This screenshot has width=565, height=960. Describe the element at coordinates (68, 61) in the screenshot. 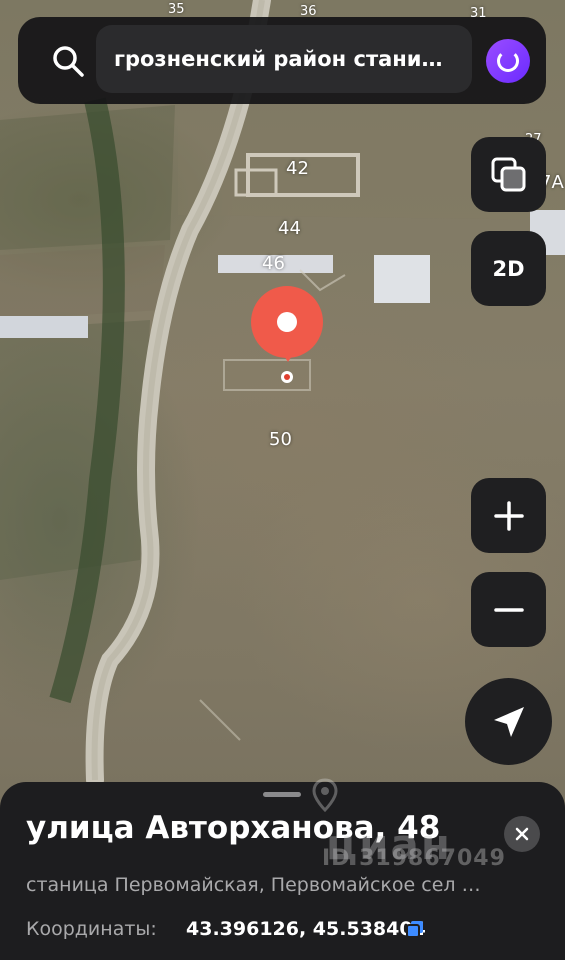

I see `search-icon` at that location.